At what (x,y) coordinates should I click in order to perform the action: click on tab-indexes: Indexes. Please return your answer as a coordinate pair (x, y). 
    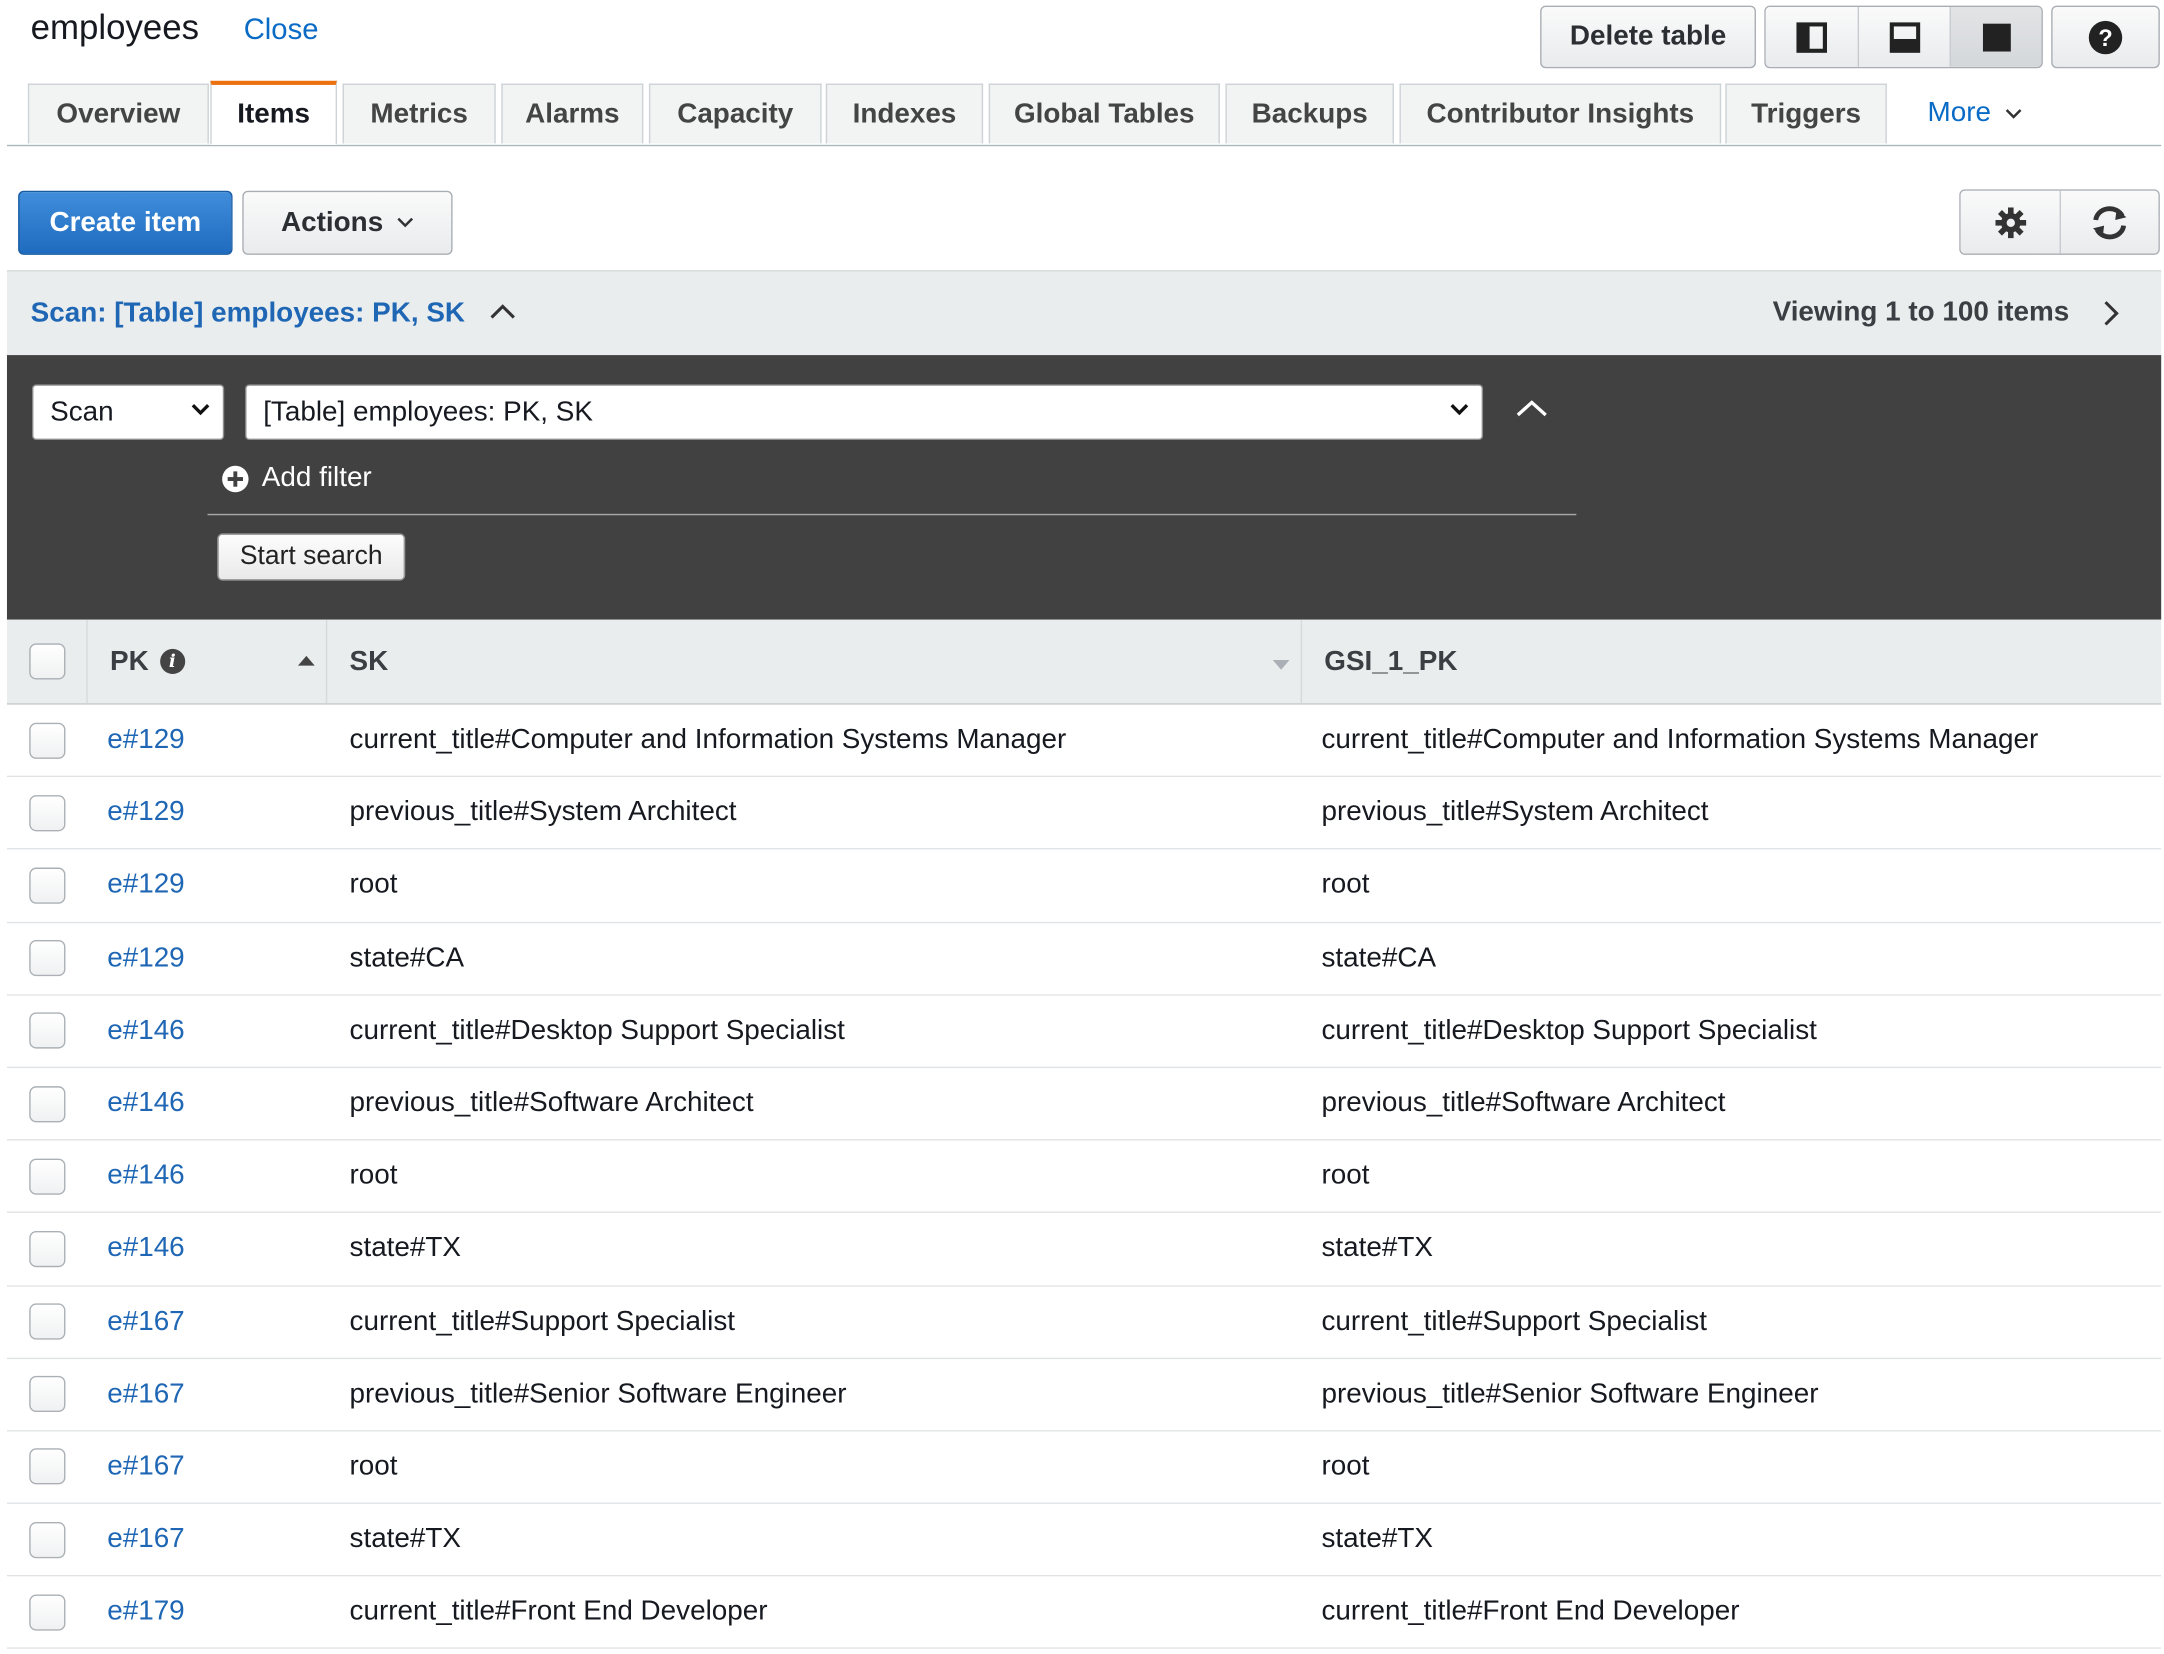
    Looking at the image, I should click on (904, 113).